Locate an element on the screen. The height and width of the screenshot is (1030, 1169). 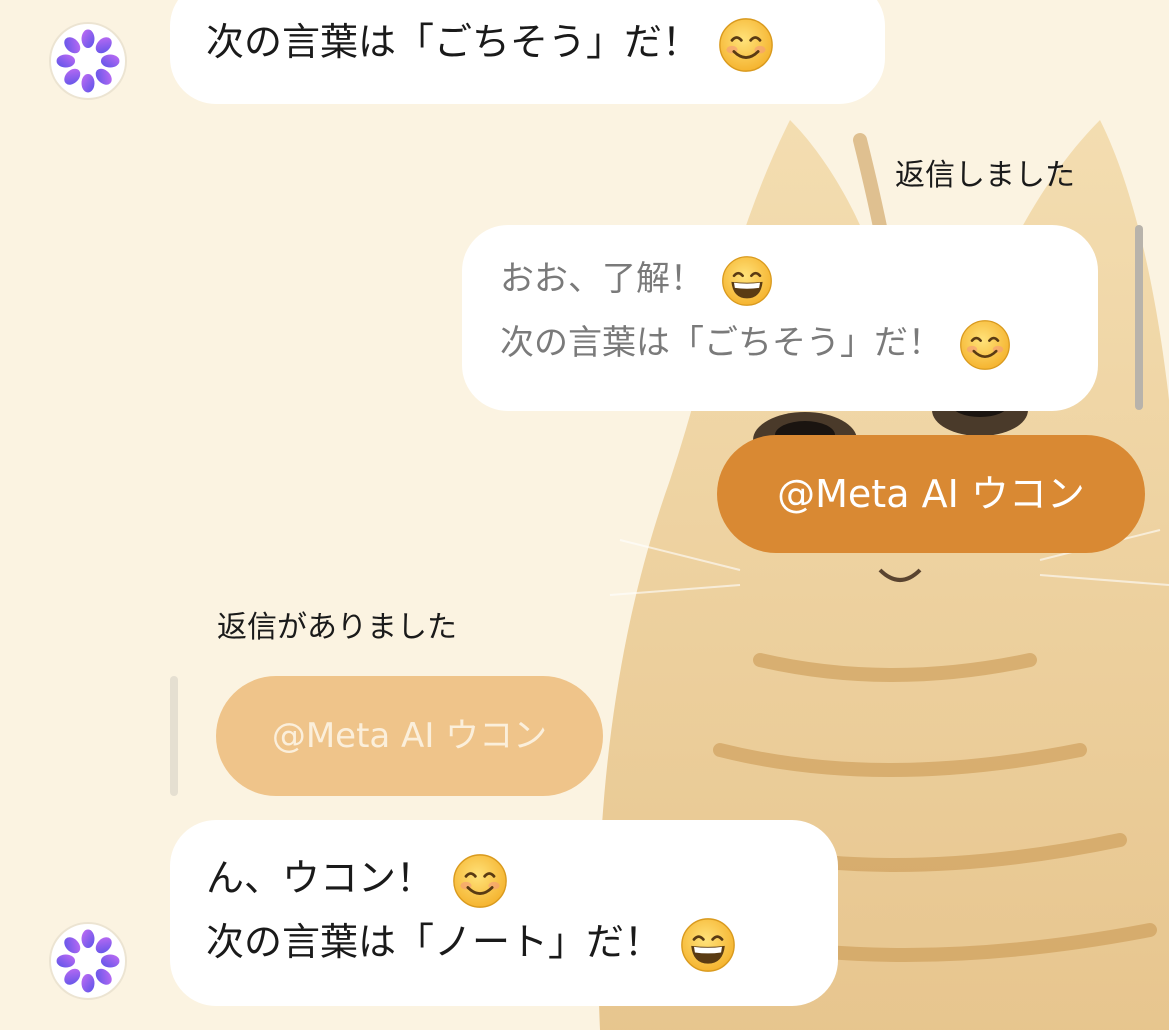
message-text-line1: ん、ウコン！ is located at coordinates (320, 878).